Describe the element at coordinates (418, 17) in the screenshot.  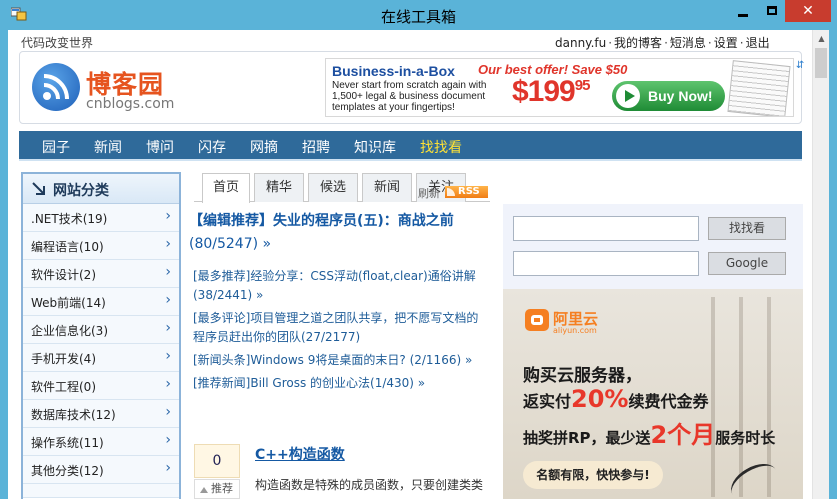
I see `window-title: 在线工具箱` at that location.